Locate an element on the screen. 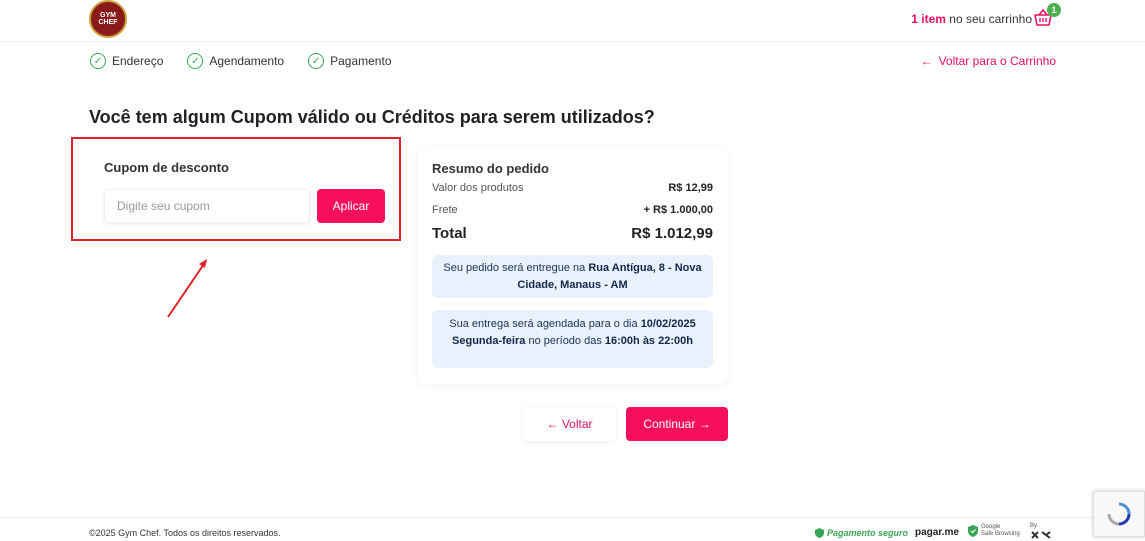  secure-payment-badge: Pagamento seguro is located at coordinates (861, 533).